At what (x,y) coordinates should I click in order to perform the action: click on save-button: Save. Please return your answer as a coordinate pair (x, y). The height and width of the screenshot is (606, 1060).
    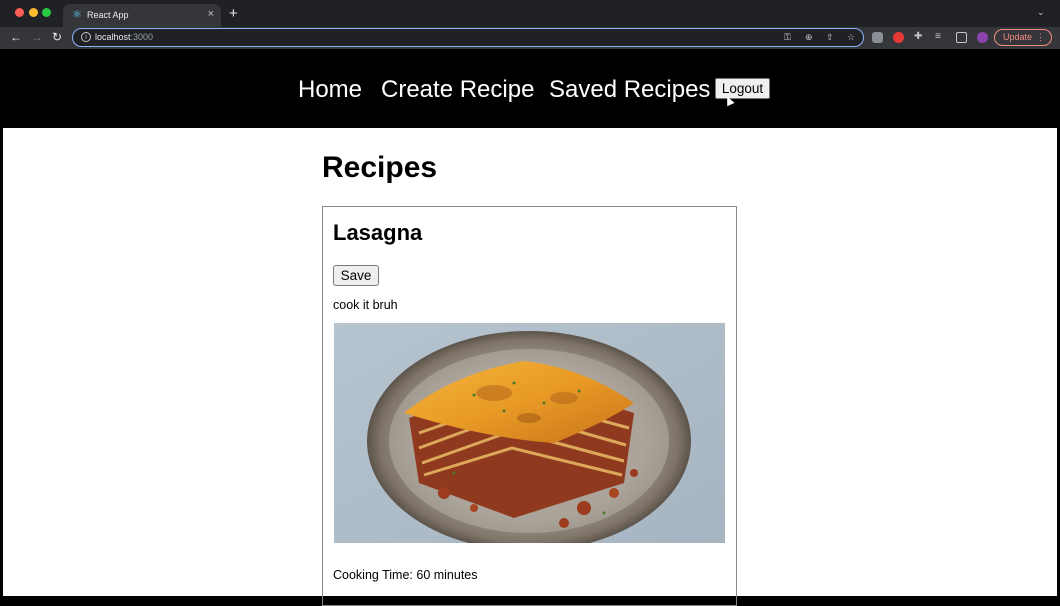
    Looking at the image, I should click on (356, 275).